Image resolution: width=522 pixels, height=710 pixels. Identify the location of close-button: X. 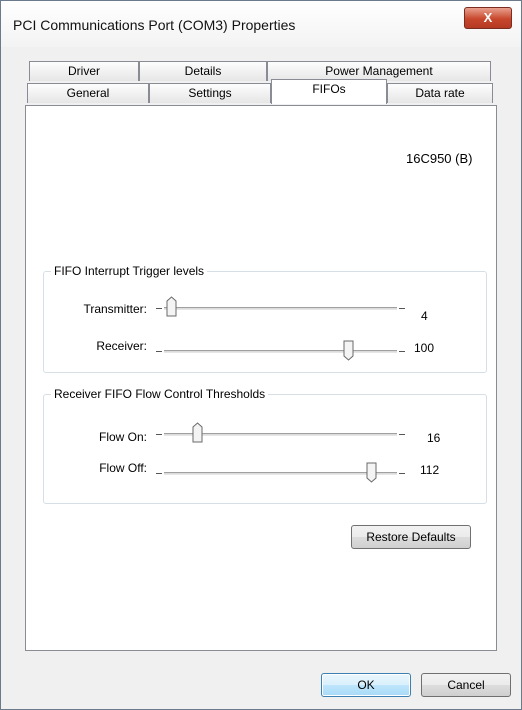
(488, 18).